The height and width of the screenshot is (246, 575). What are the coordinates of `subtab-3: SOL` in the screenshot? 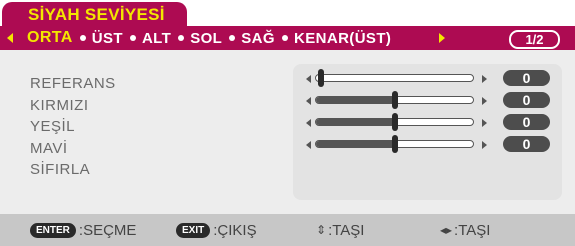 It's located at (206, 38).